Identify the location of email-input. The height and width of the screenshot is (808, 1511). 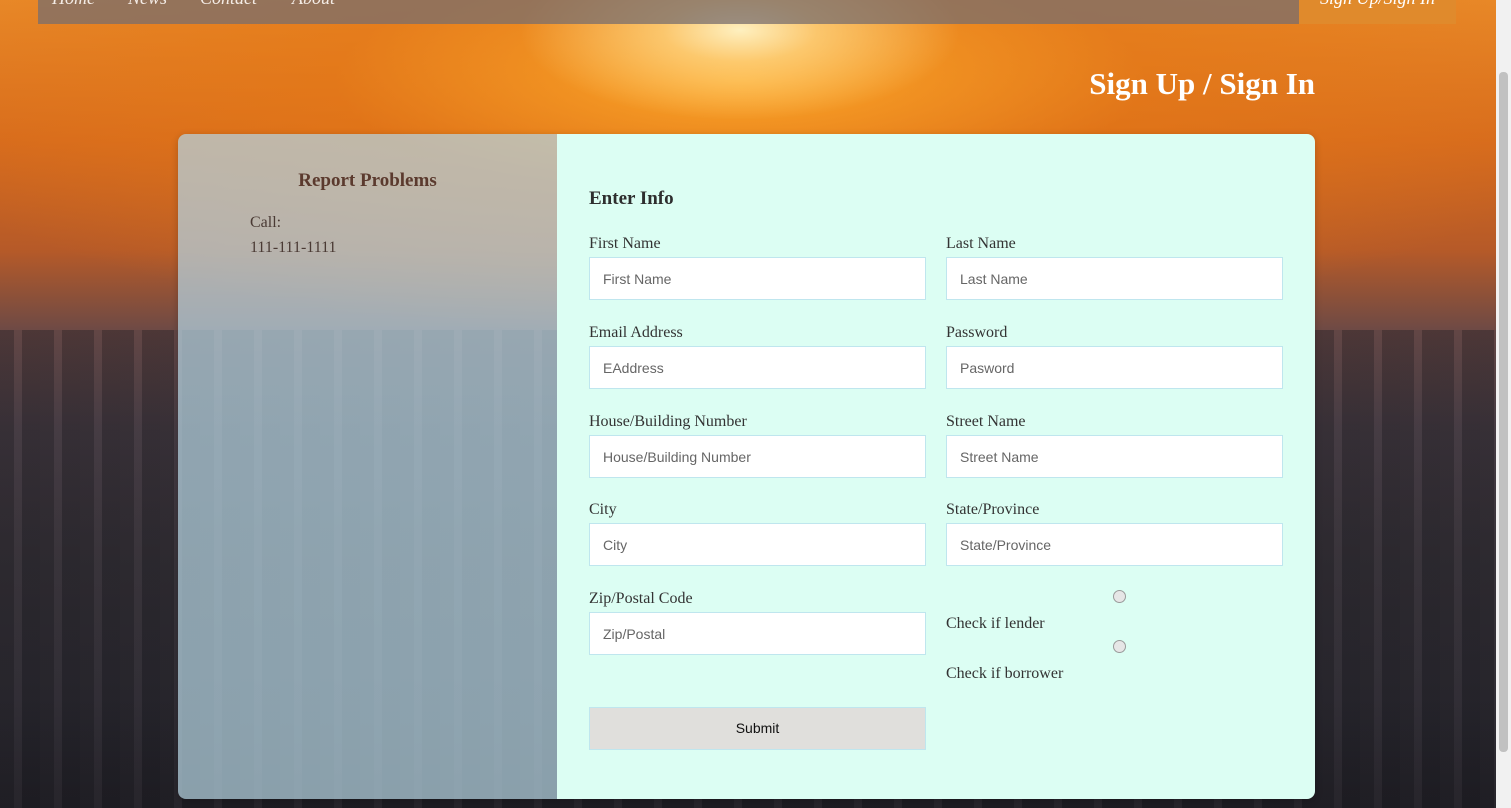
(757, 367).